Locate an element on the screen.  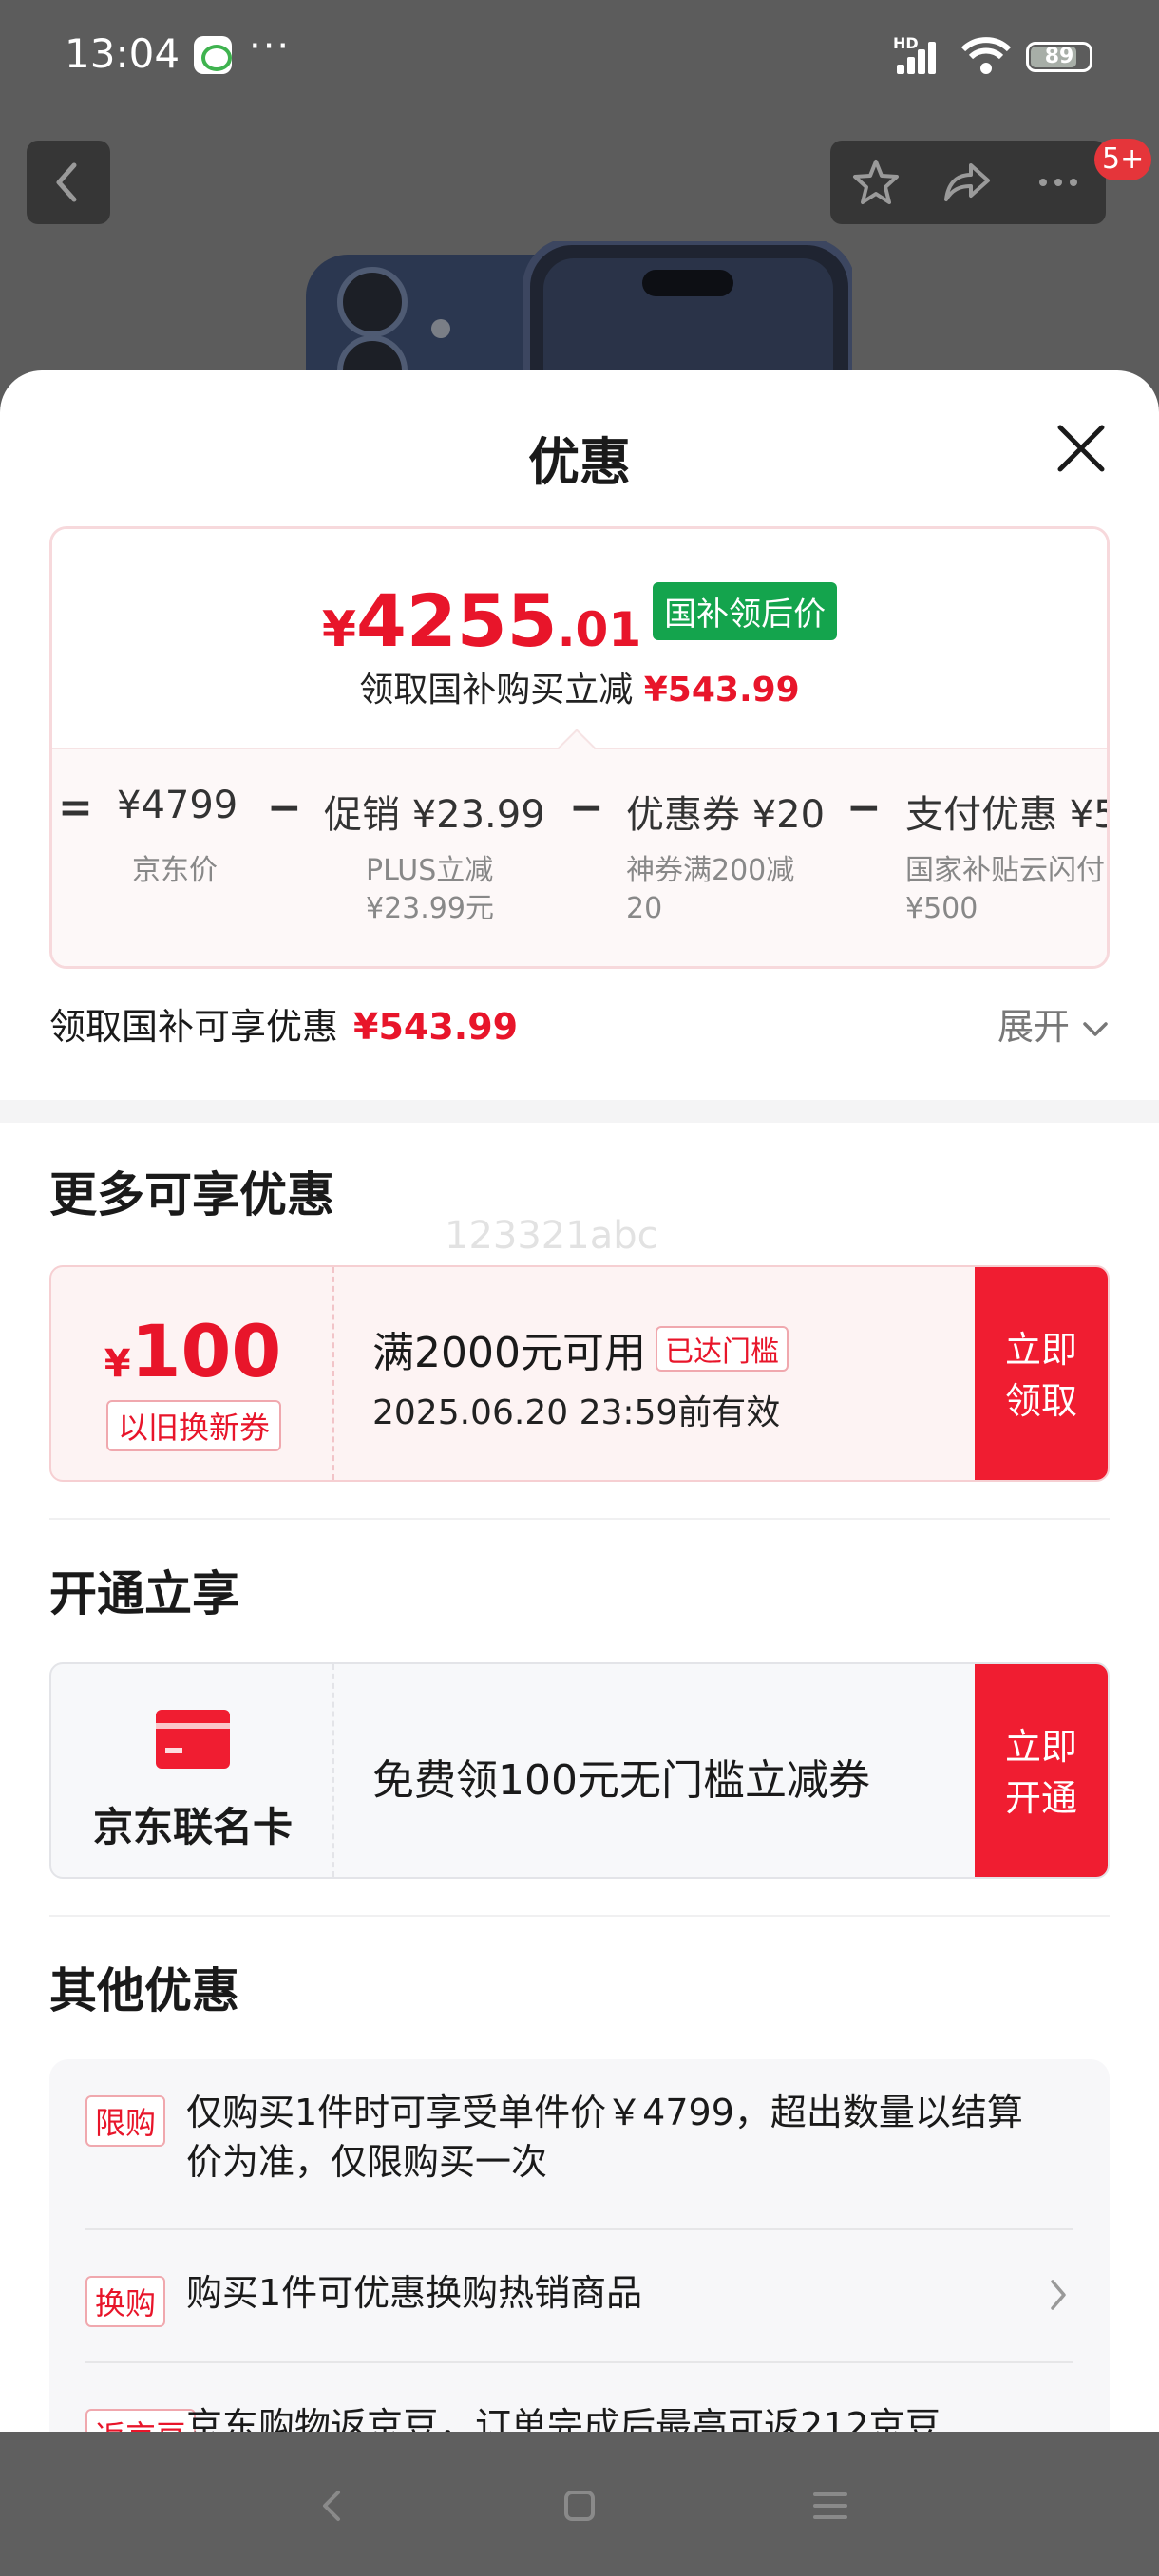
coupon-validity: 2025.06.20 23:59前有效 is located at coordinates (576, 1412).